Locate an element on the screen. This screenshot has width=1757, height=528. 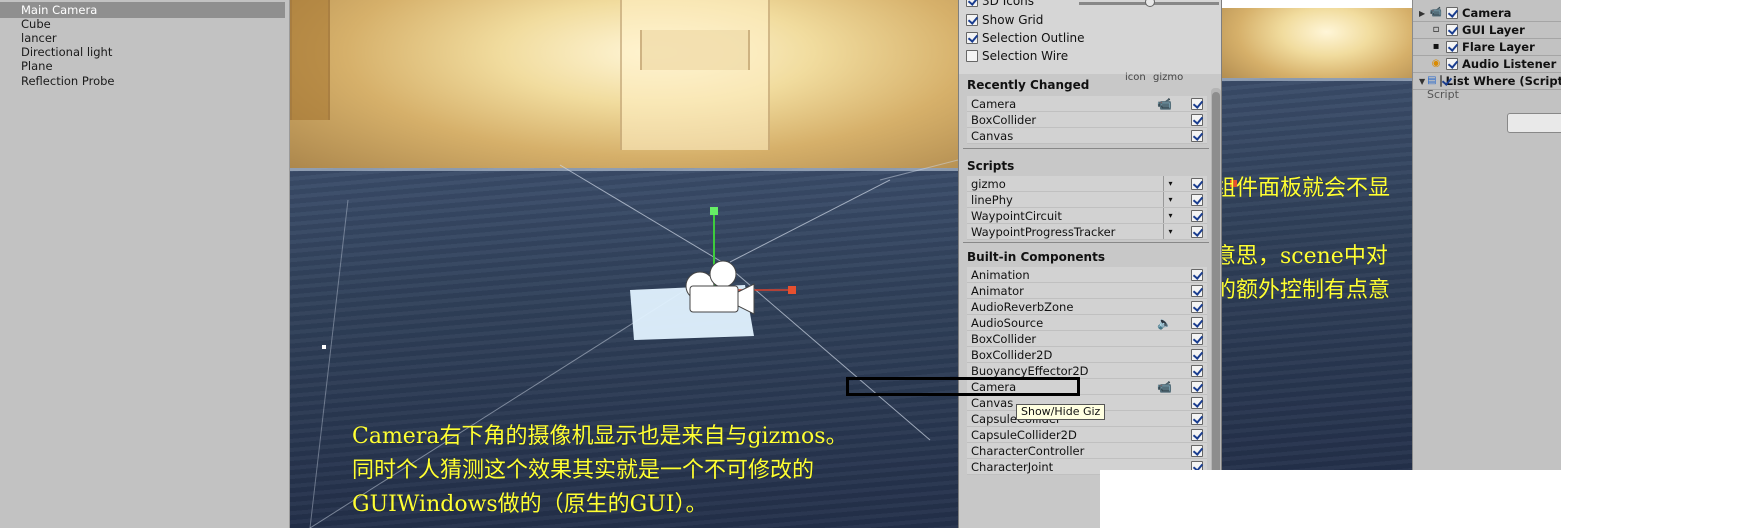
gizmo-row-boxcollider-recent: BoxCollider is located at coordinates (1087, 120).